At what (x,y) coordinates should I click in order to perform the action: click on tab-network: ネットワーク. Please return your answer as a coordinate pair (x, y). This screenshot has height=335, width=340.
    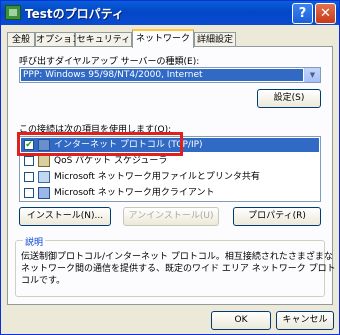
    Looking at the image, I should click on (163, 38).